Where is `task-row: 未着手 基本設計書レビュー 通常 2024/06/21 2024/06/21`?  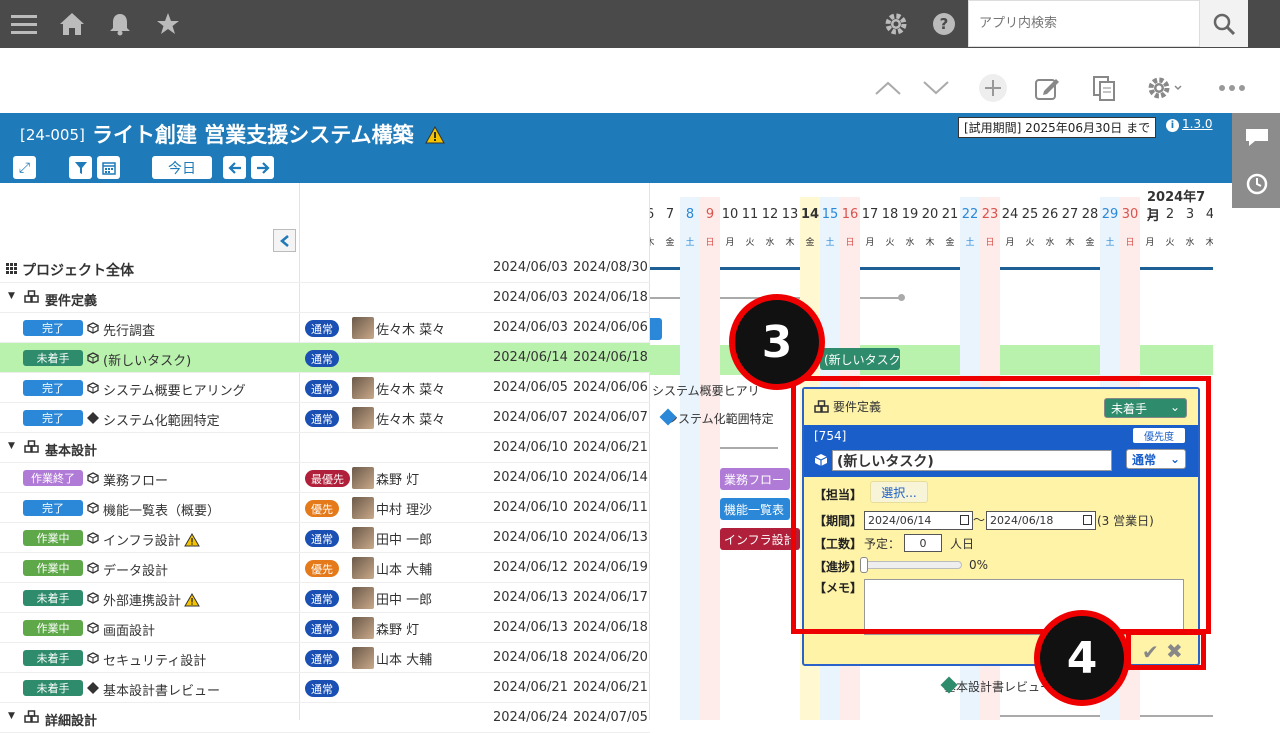 task-row: 未着手 基本設計書レビュー 通常 2024/06/21 2024/06/21 is located at coordinates (325, 688).